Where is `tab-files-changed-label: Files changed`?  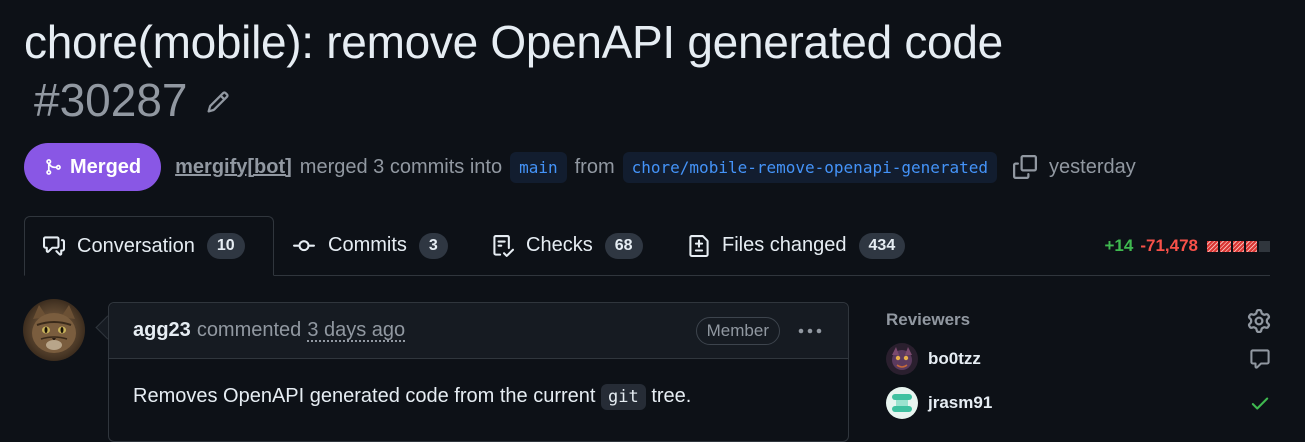
tab-files-changed-label: Files changed is located at coordinates (784, 245).